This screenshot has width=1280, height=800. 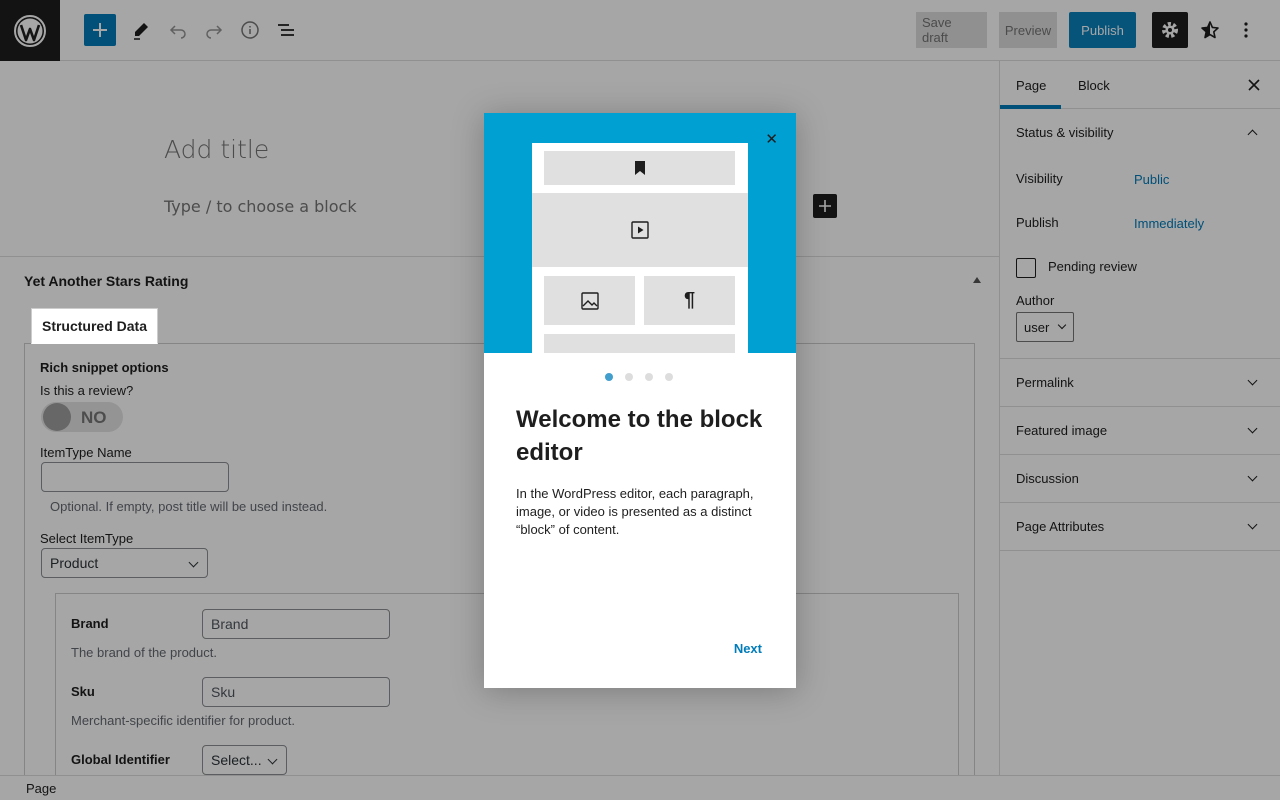 I want to click on paragraph-icon: ¶, so click(x=689, y=300).